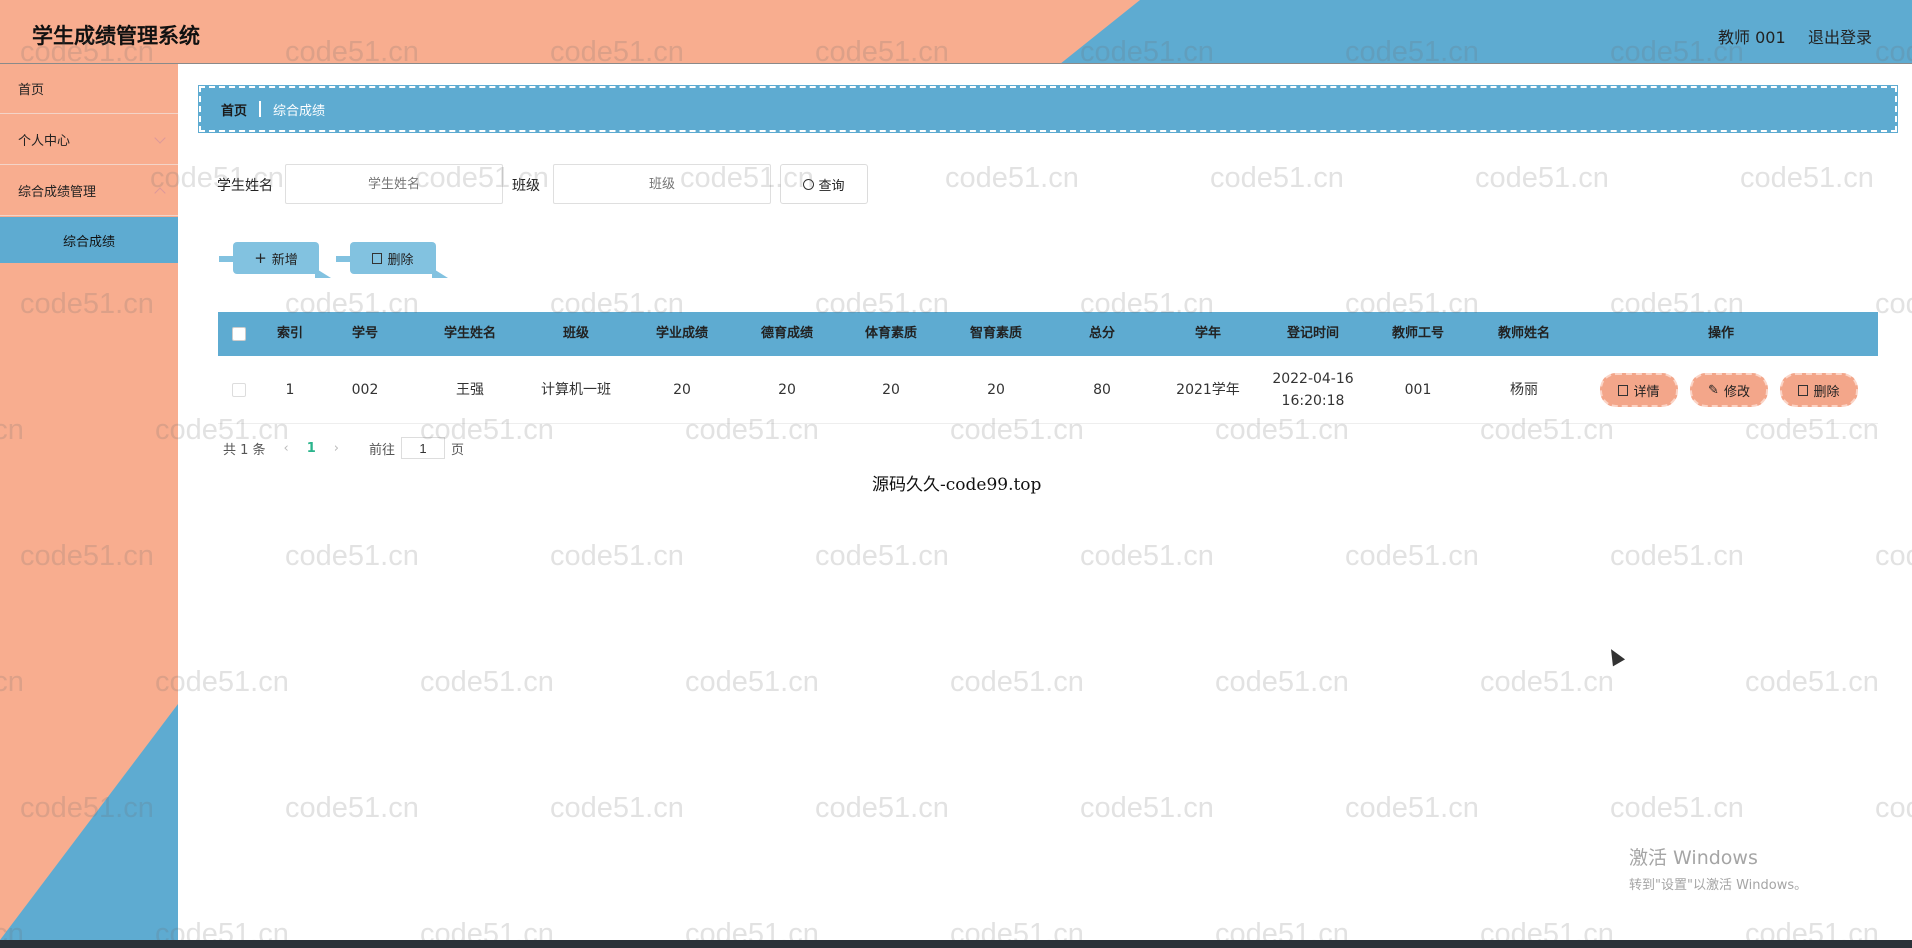 This screenshot has height=948, width=1912. What do you see at coordinates (1418, 389) in the screenshot?
I see `cell-teacher-id: 001` at bounding box center [1418, 389].